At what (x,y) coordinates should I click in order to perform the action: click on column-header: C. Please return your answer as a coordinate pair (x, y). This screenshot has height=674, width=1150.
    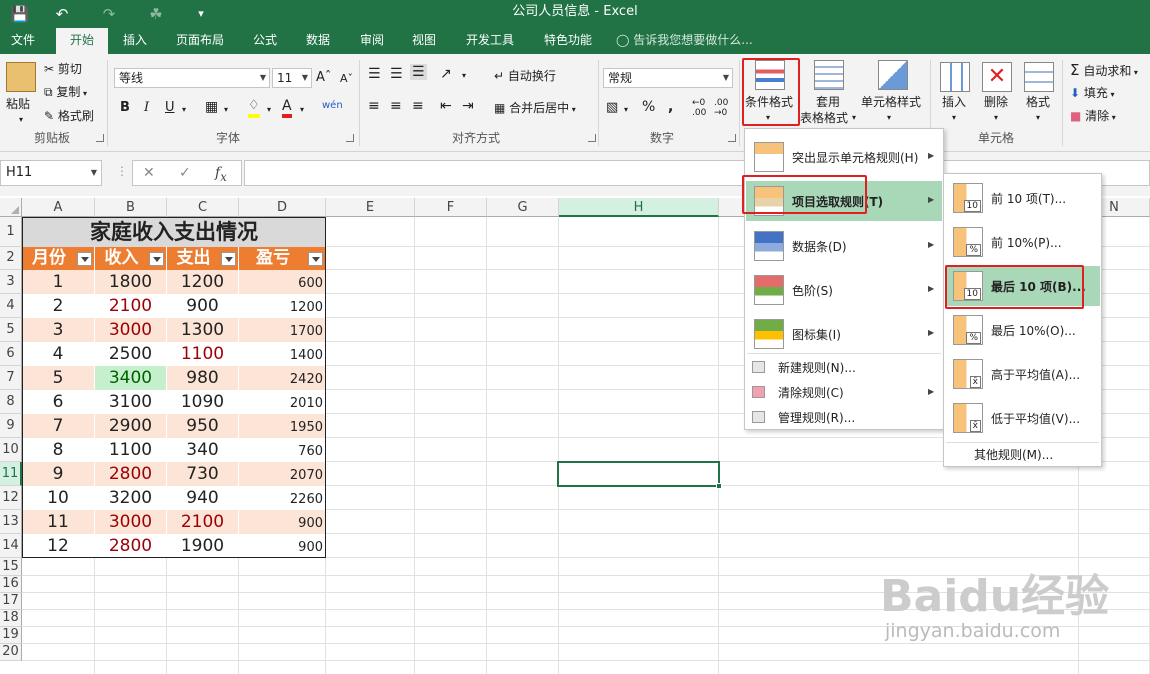
    Looking at the image, I should click on (203, 207).